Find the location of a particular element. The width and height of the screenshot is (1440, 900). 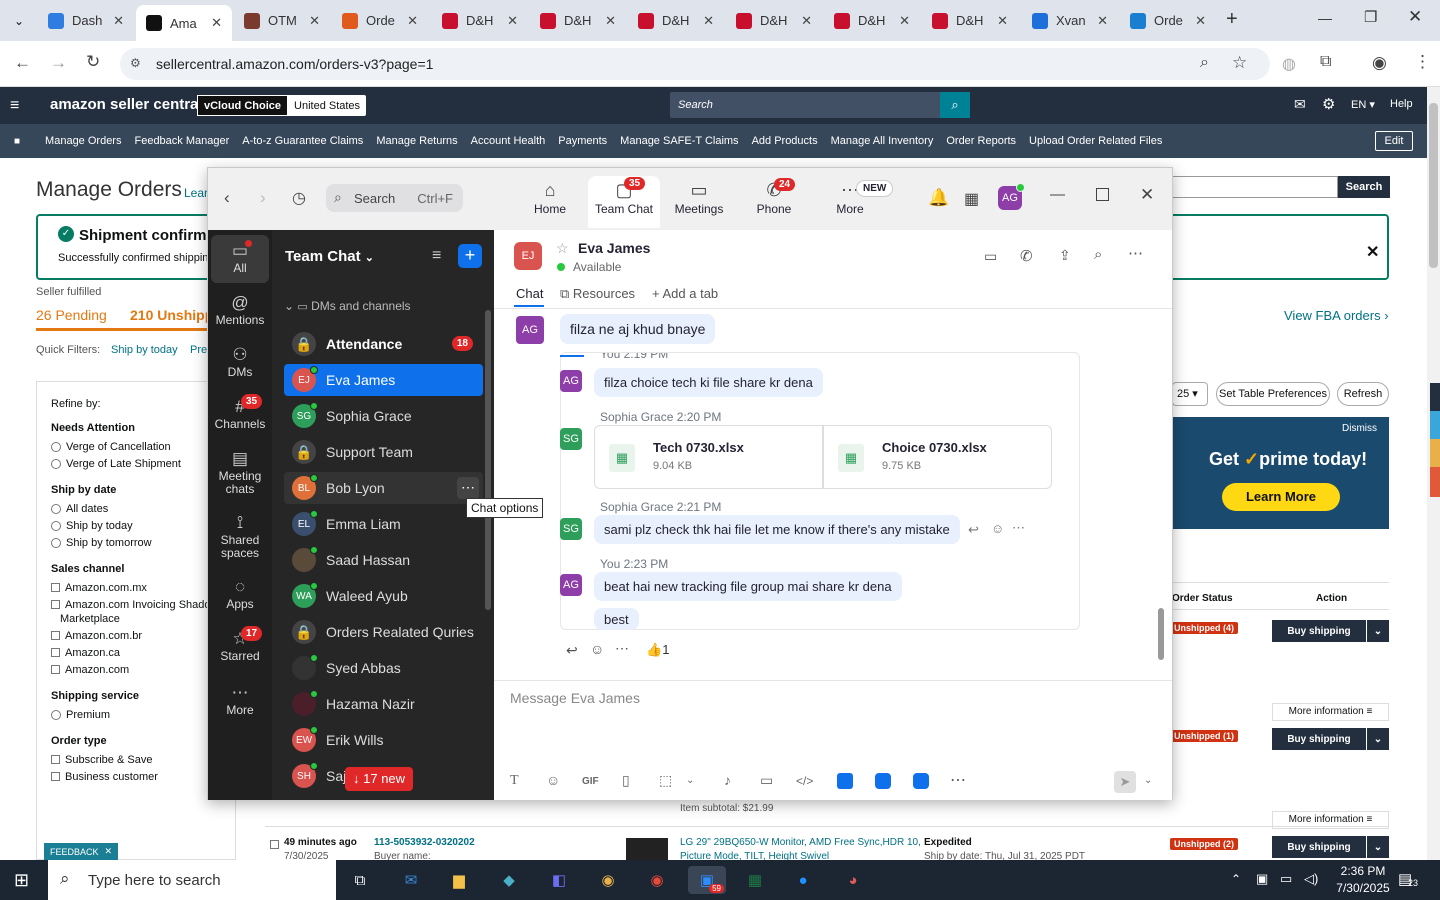

unshipped-tab: 210 Unshipped is located at coordinates (170, 315).